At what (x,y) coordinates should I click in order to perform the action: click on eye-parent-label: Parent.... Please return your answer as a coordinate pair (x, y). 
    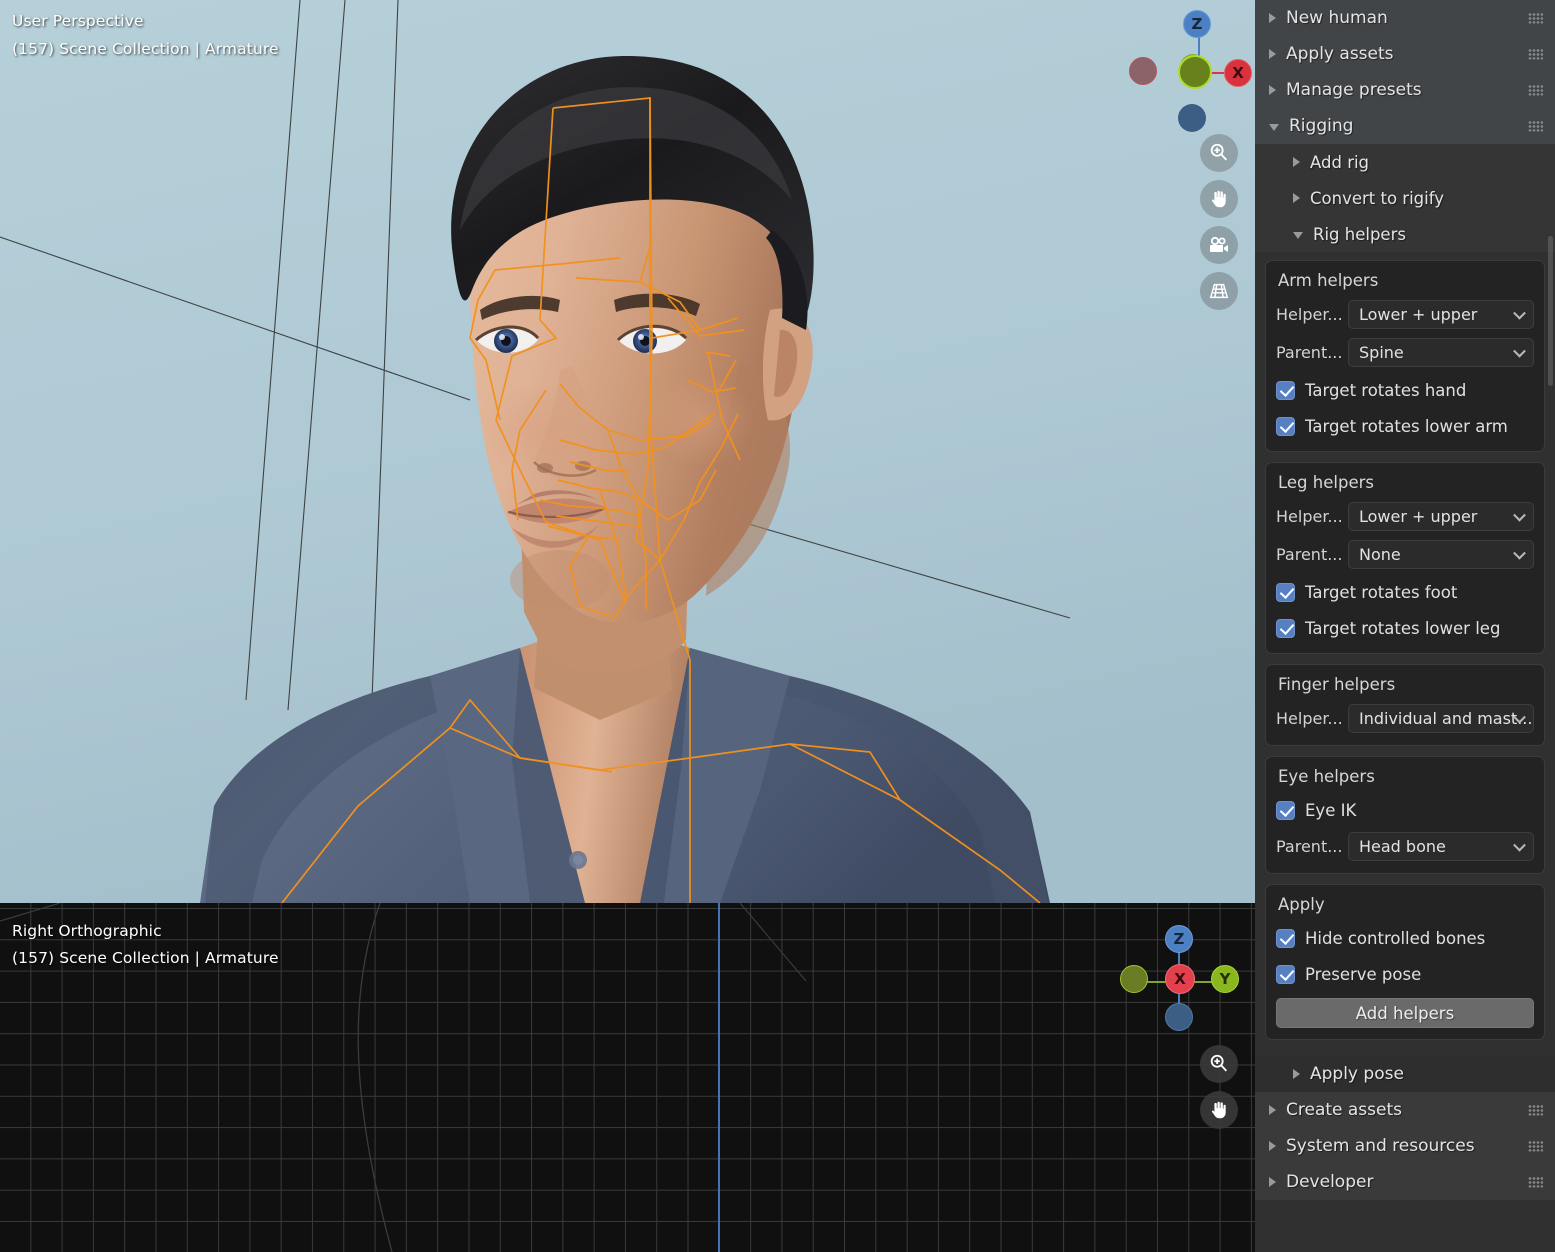
    Looking at the image, I should click on (1309, 846).